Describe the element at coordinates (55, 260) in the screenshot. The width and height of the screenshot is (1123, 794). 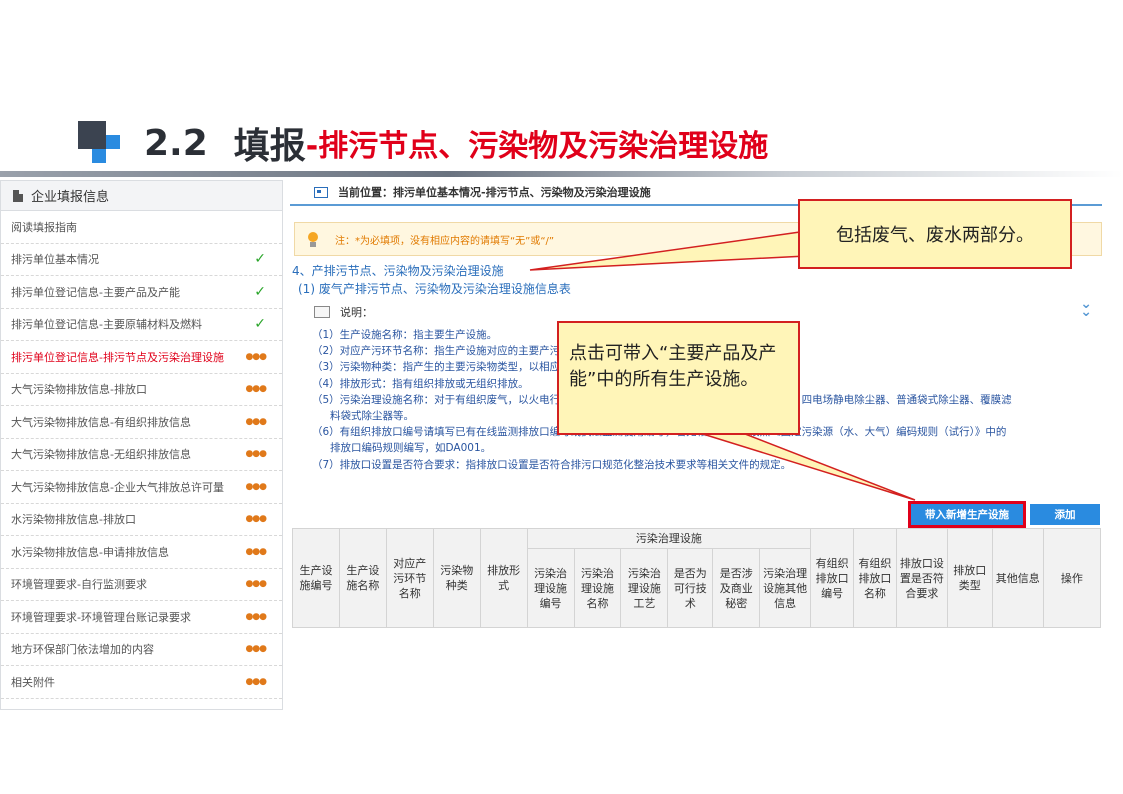
I see `sidebar-item-label: 排污单位基本情况` at that location.